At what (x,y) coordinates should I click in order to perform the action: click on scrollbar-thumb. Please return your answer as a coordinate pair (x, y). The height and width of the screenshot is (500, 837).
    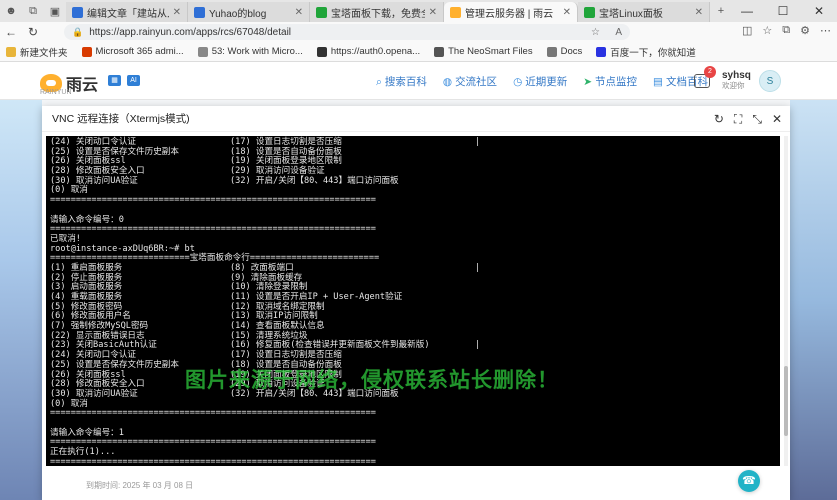
    Looking at the image, I should click on (786, 401).